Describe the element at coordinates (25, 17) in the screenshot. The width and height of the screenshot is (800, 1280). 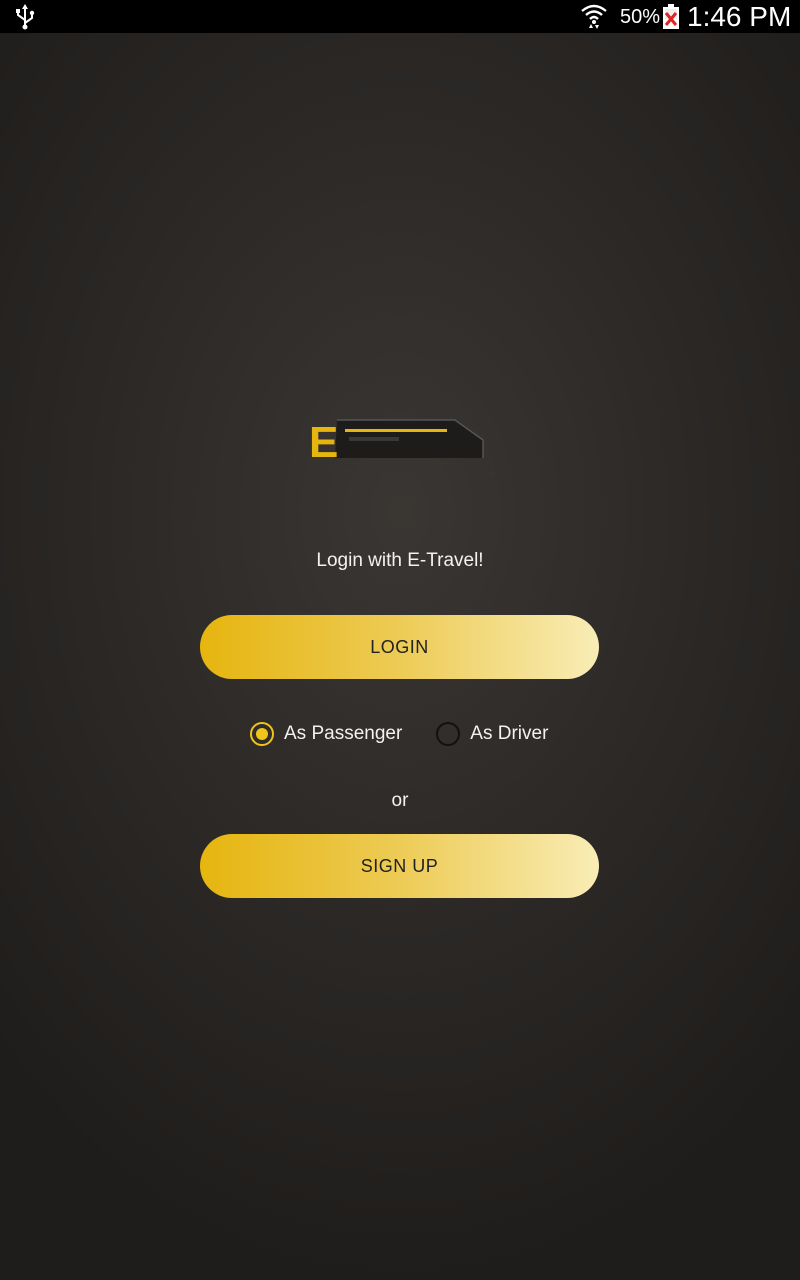
I see `usb-icon` at that location.